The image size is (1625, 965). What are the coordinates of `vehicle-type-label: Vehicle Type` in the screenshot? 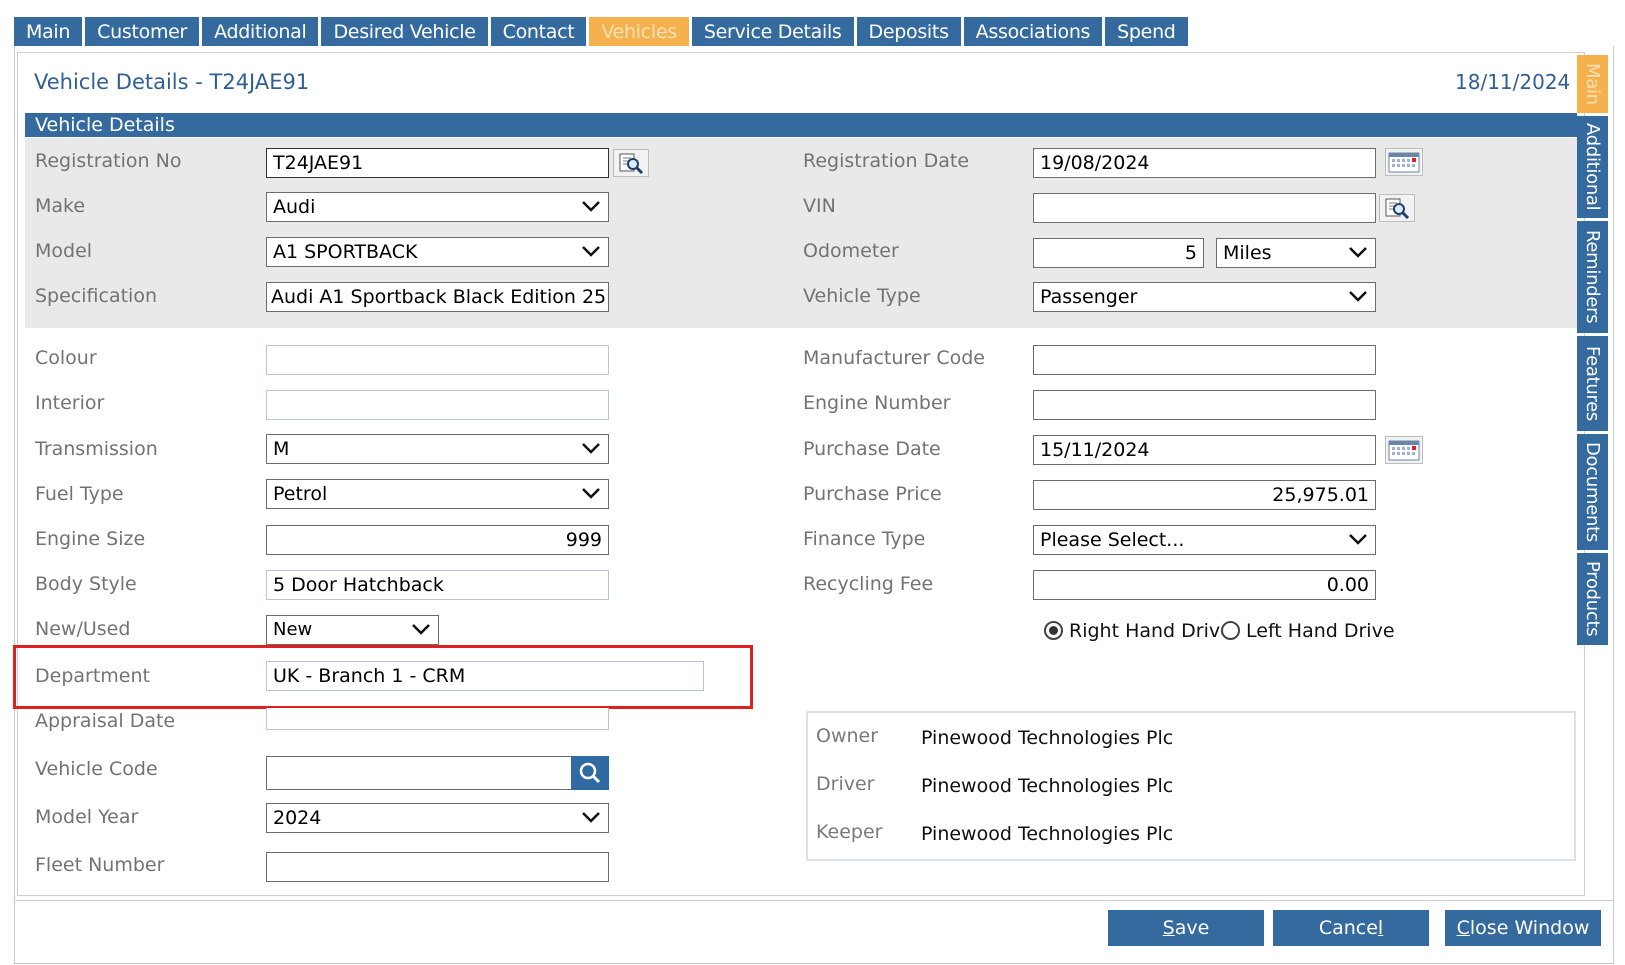 It's located at (862, 296).